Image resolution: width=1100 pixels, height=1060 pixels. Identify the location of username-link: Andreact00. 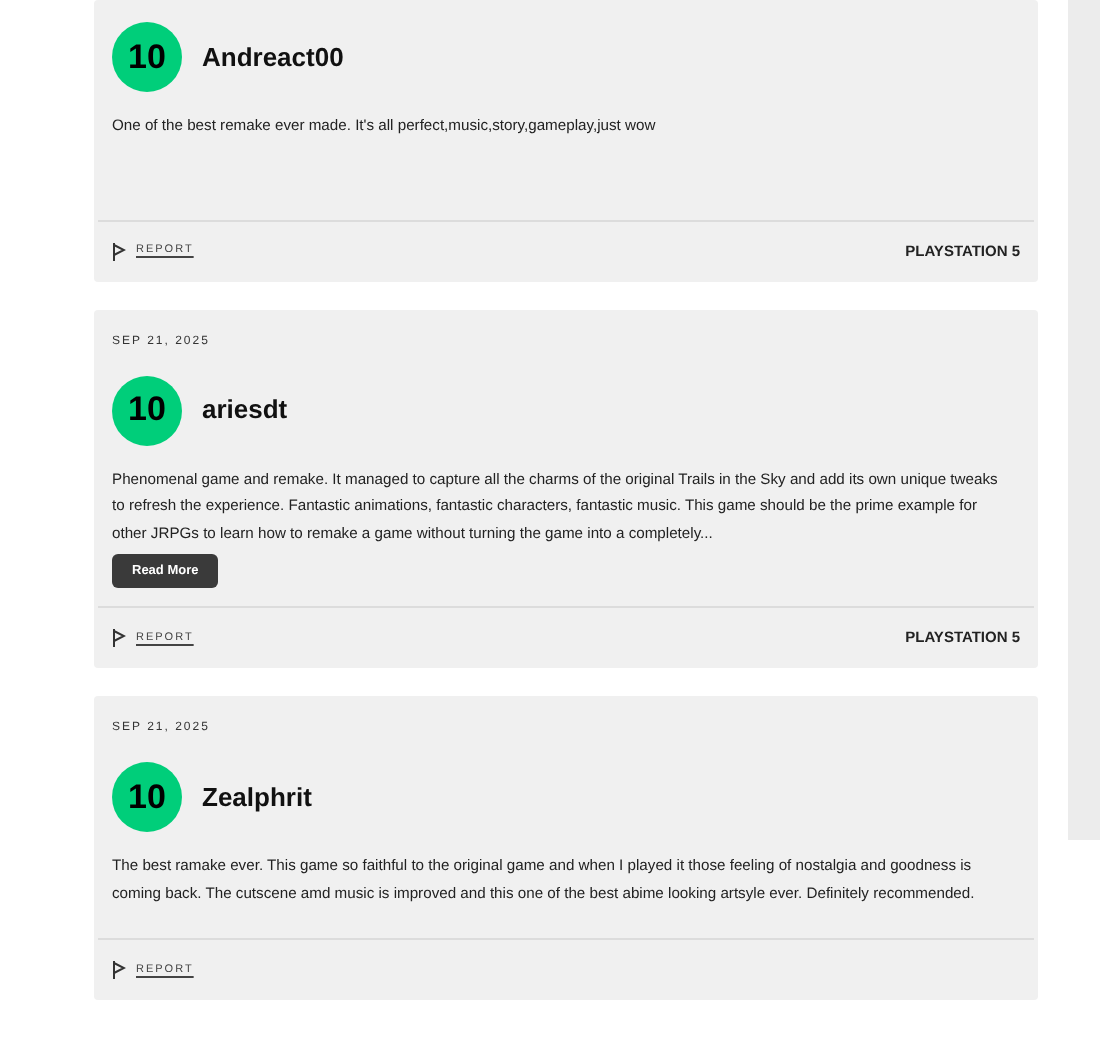
(273, 57).